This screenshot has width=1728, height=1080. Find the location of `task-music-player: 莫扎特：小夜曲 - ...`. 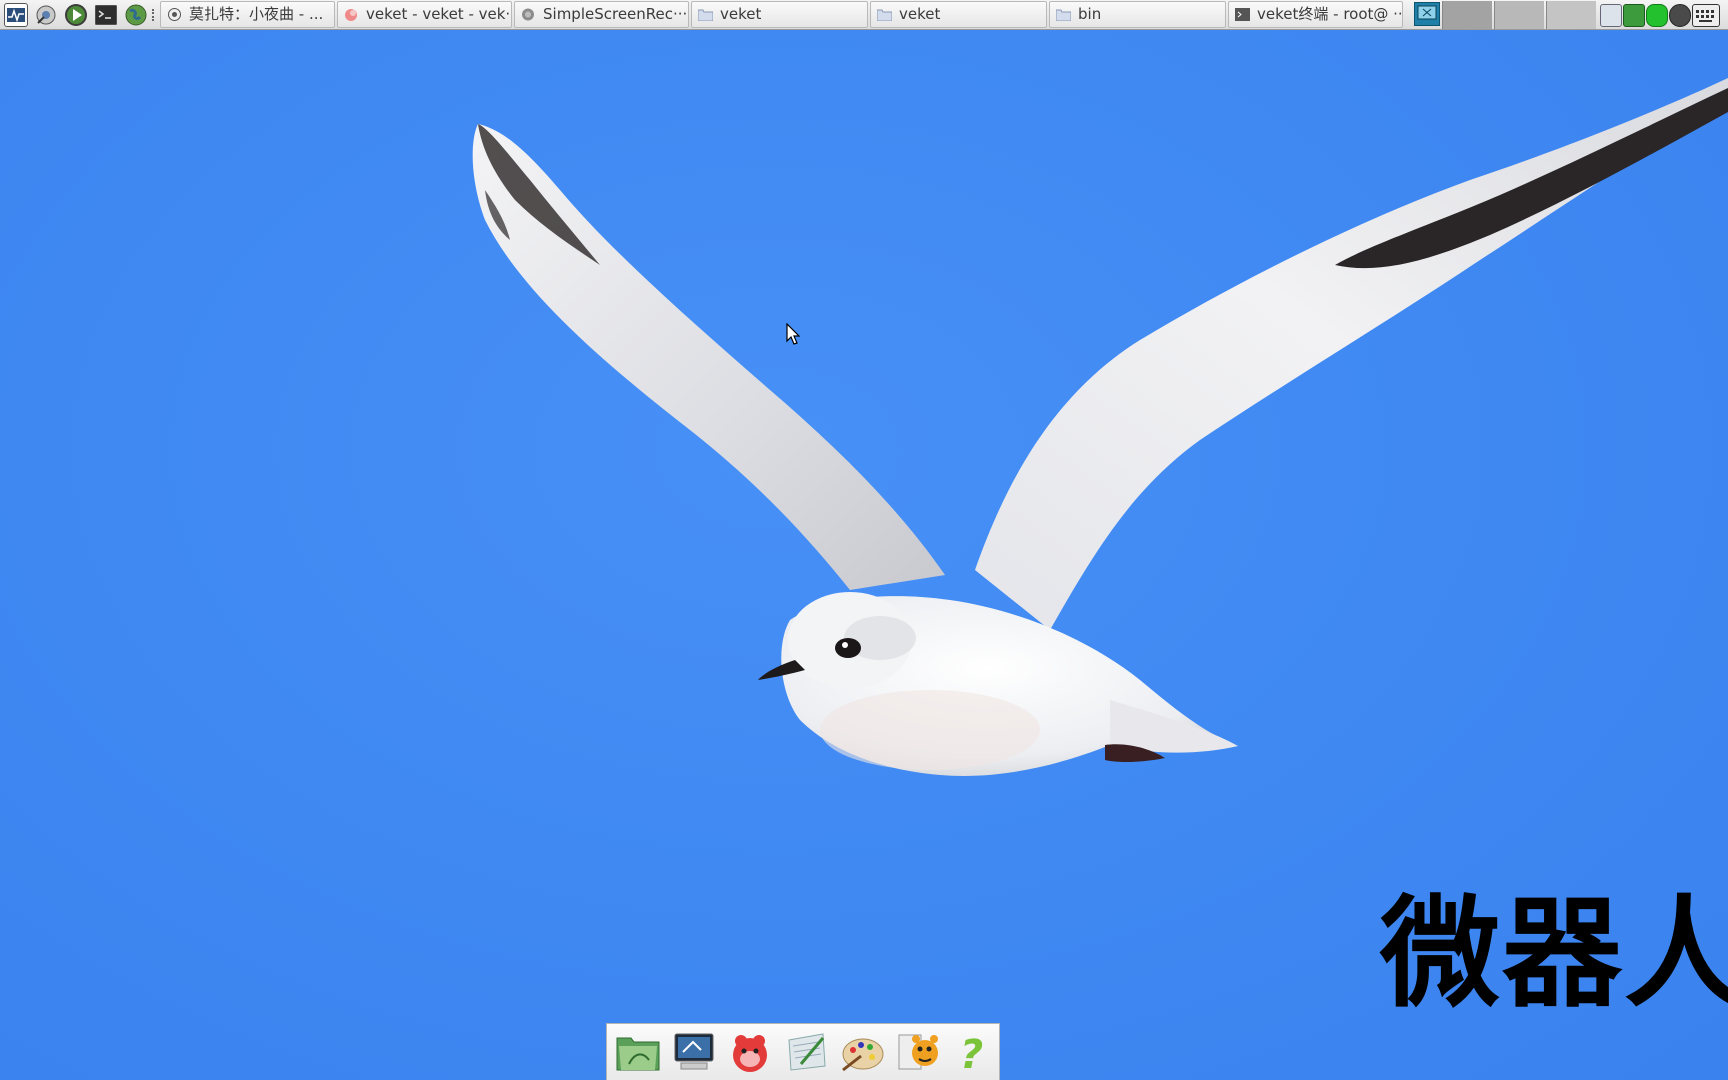

task-music-player: 莫扎特：小夜曲 - ... is located at coordinates (247, 14).